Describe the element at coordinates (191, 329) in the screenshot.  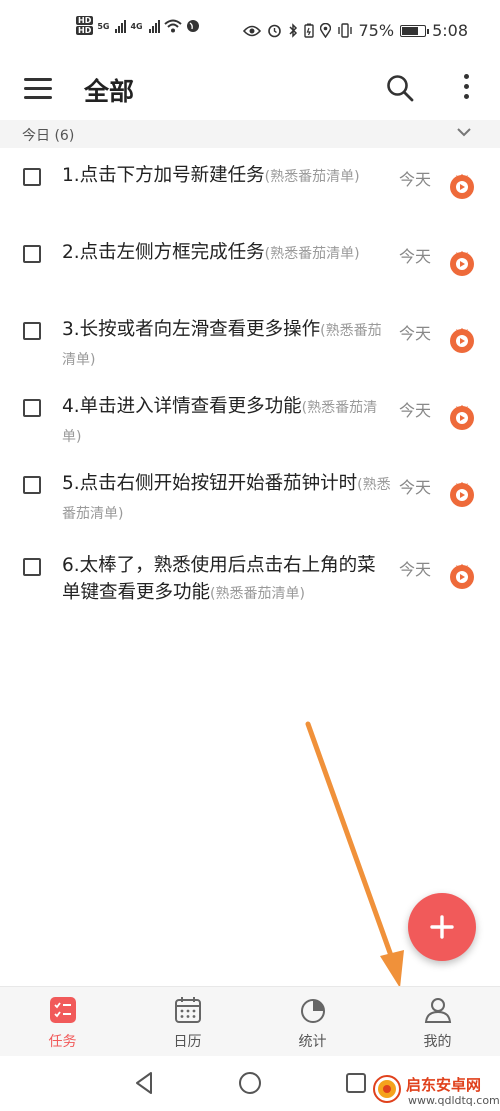
I see `task-title: 3.长按或者向左滑查看更多操作` at that location.